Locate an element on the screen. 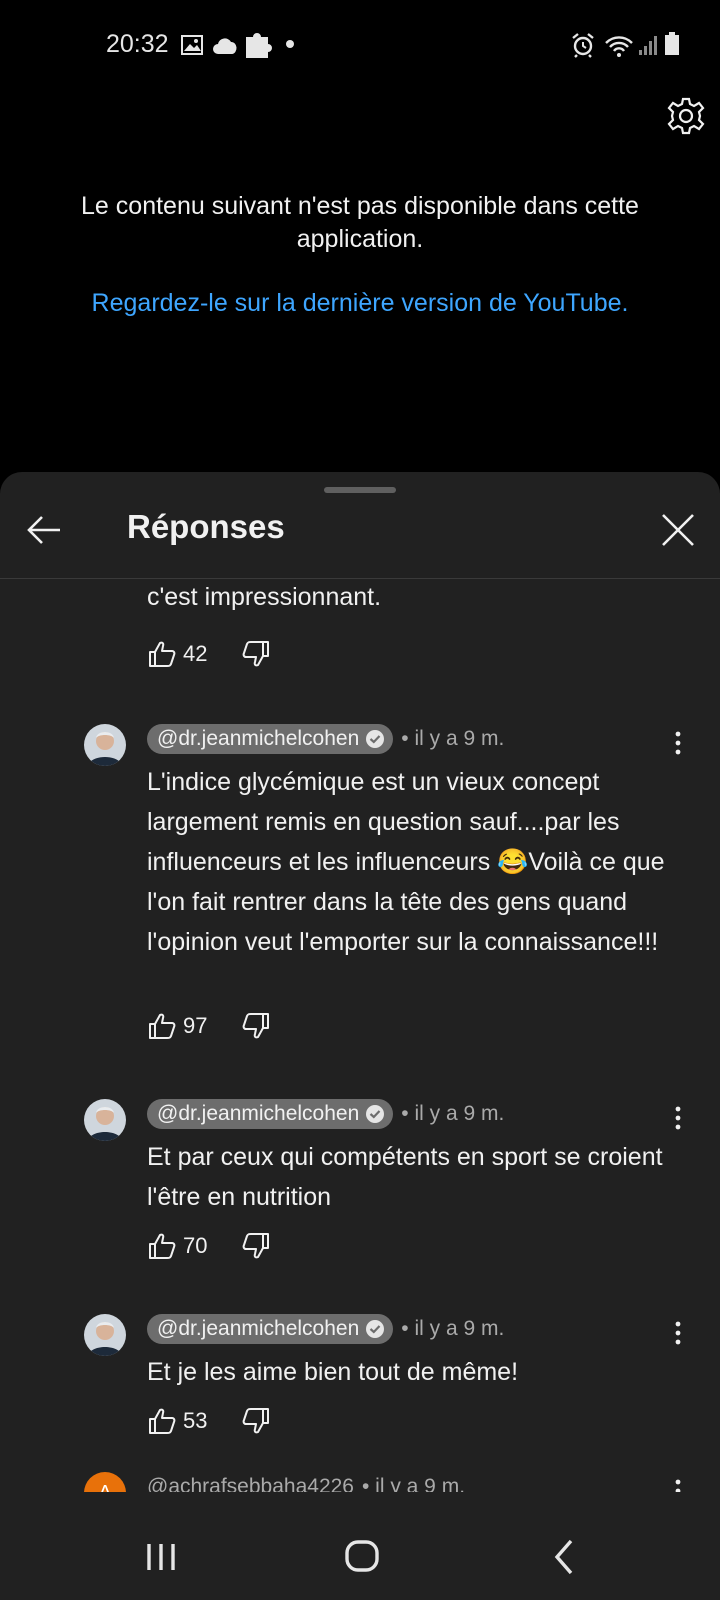 Image resolution: width=720 pixels, height=1600 pixels. puzzle-icon is located at coordinates (259, 45).